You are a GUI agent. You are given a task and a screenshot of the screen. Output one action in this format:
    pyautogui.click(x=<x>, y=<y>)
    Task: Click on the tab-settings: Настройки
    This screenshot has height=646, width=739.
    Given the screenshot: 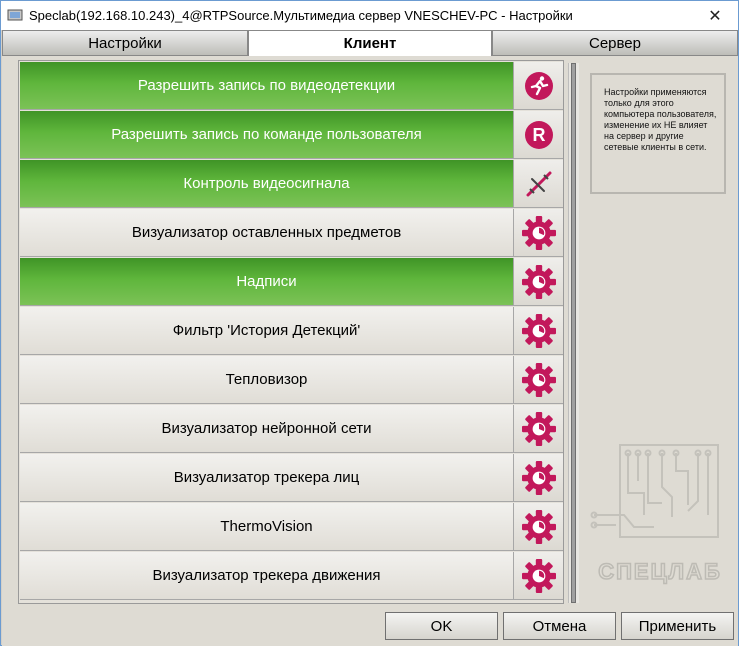 What is the action you would take?
    pyautogui.click(x=125, y=43)
    